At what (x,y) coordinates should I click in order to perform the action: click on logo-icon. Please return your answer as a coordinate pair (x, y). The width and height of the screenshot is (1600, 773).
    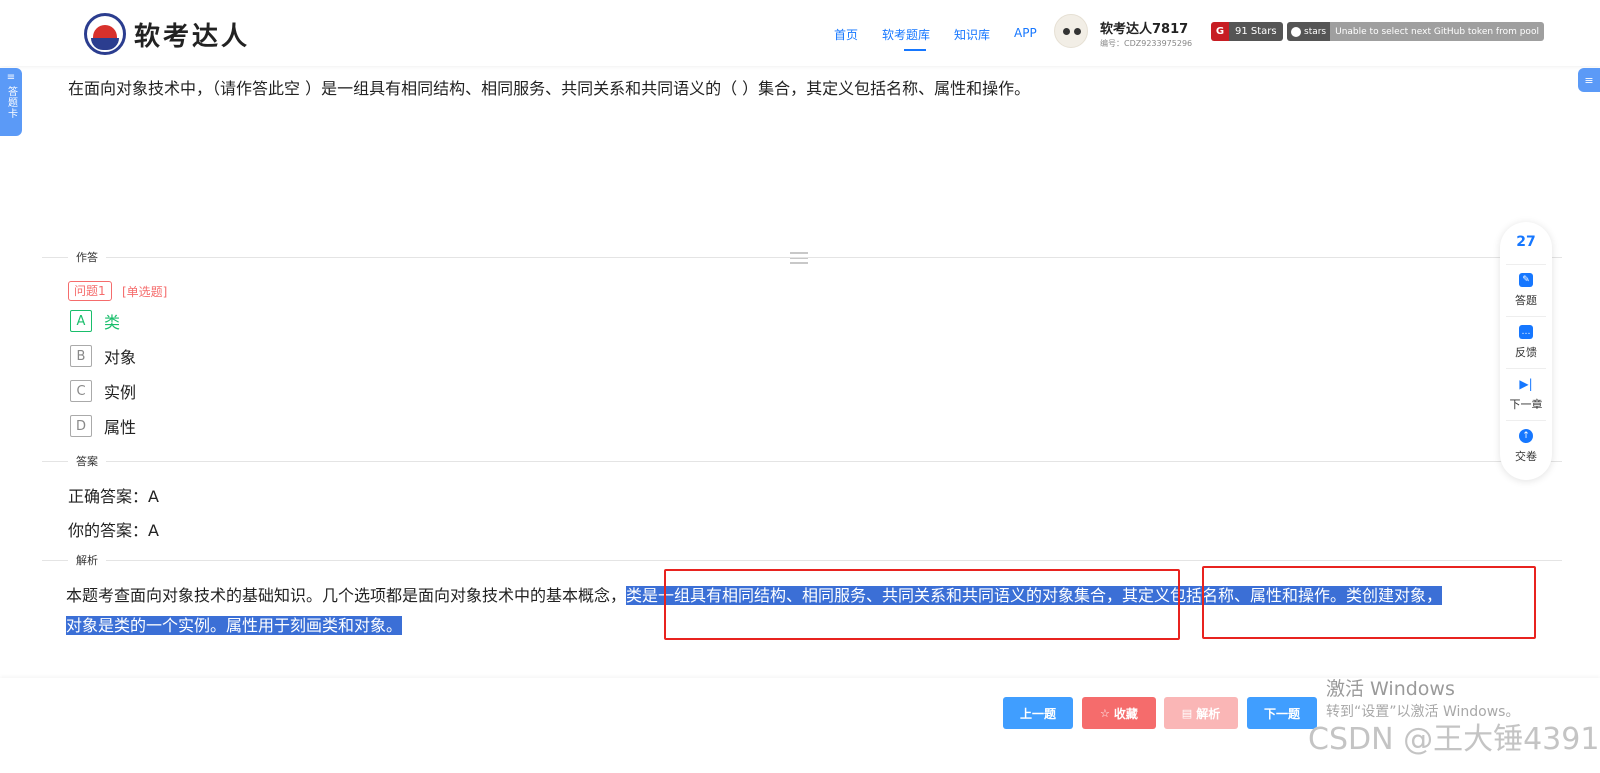
    Looking at the image, I should click on (105, 34).